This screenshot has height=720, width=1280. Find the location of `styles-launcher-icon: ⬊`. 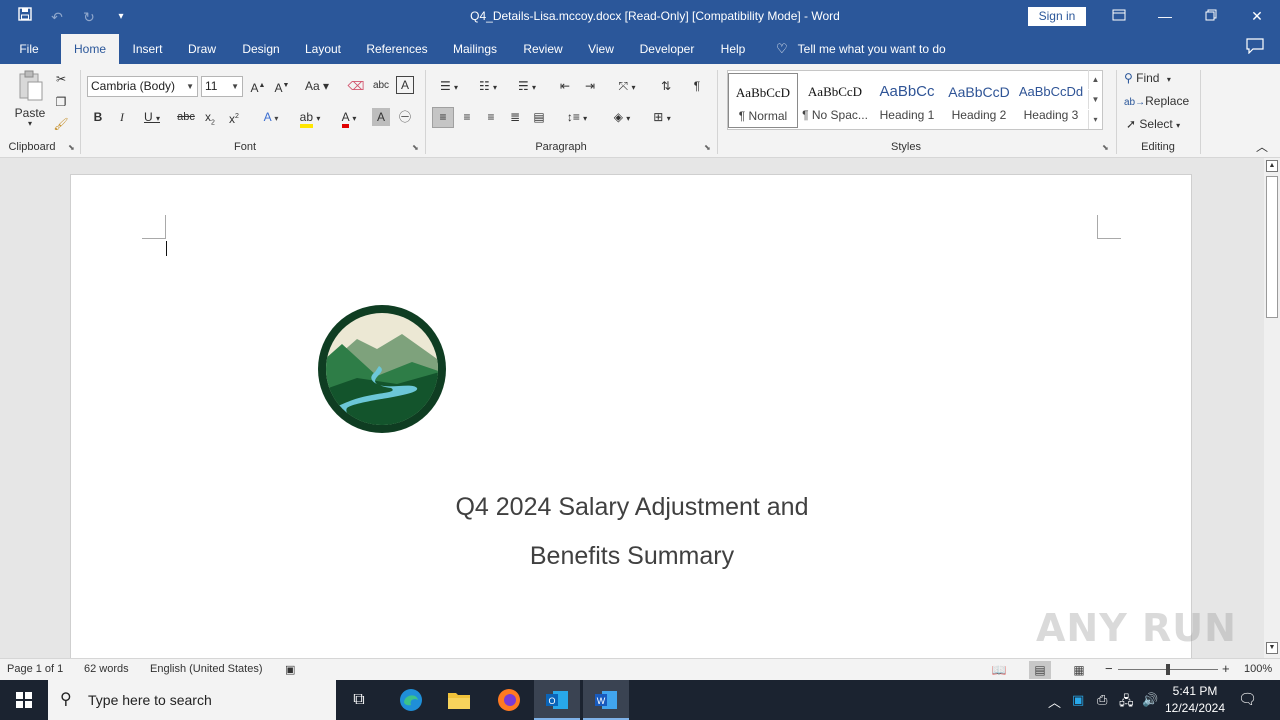

styles-launcher-icon: ⬊ is located at coordinates (1106, 147).